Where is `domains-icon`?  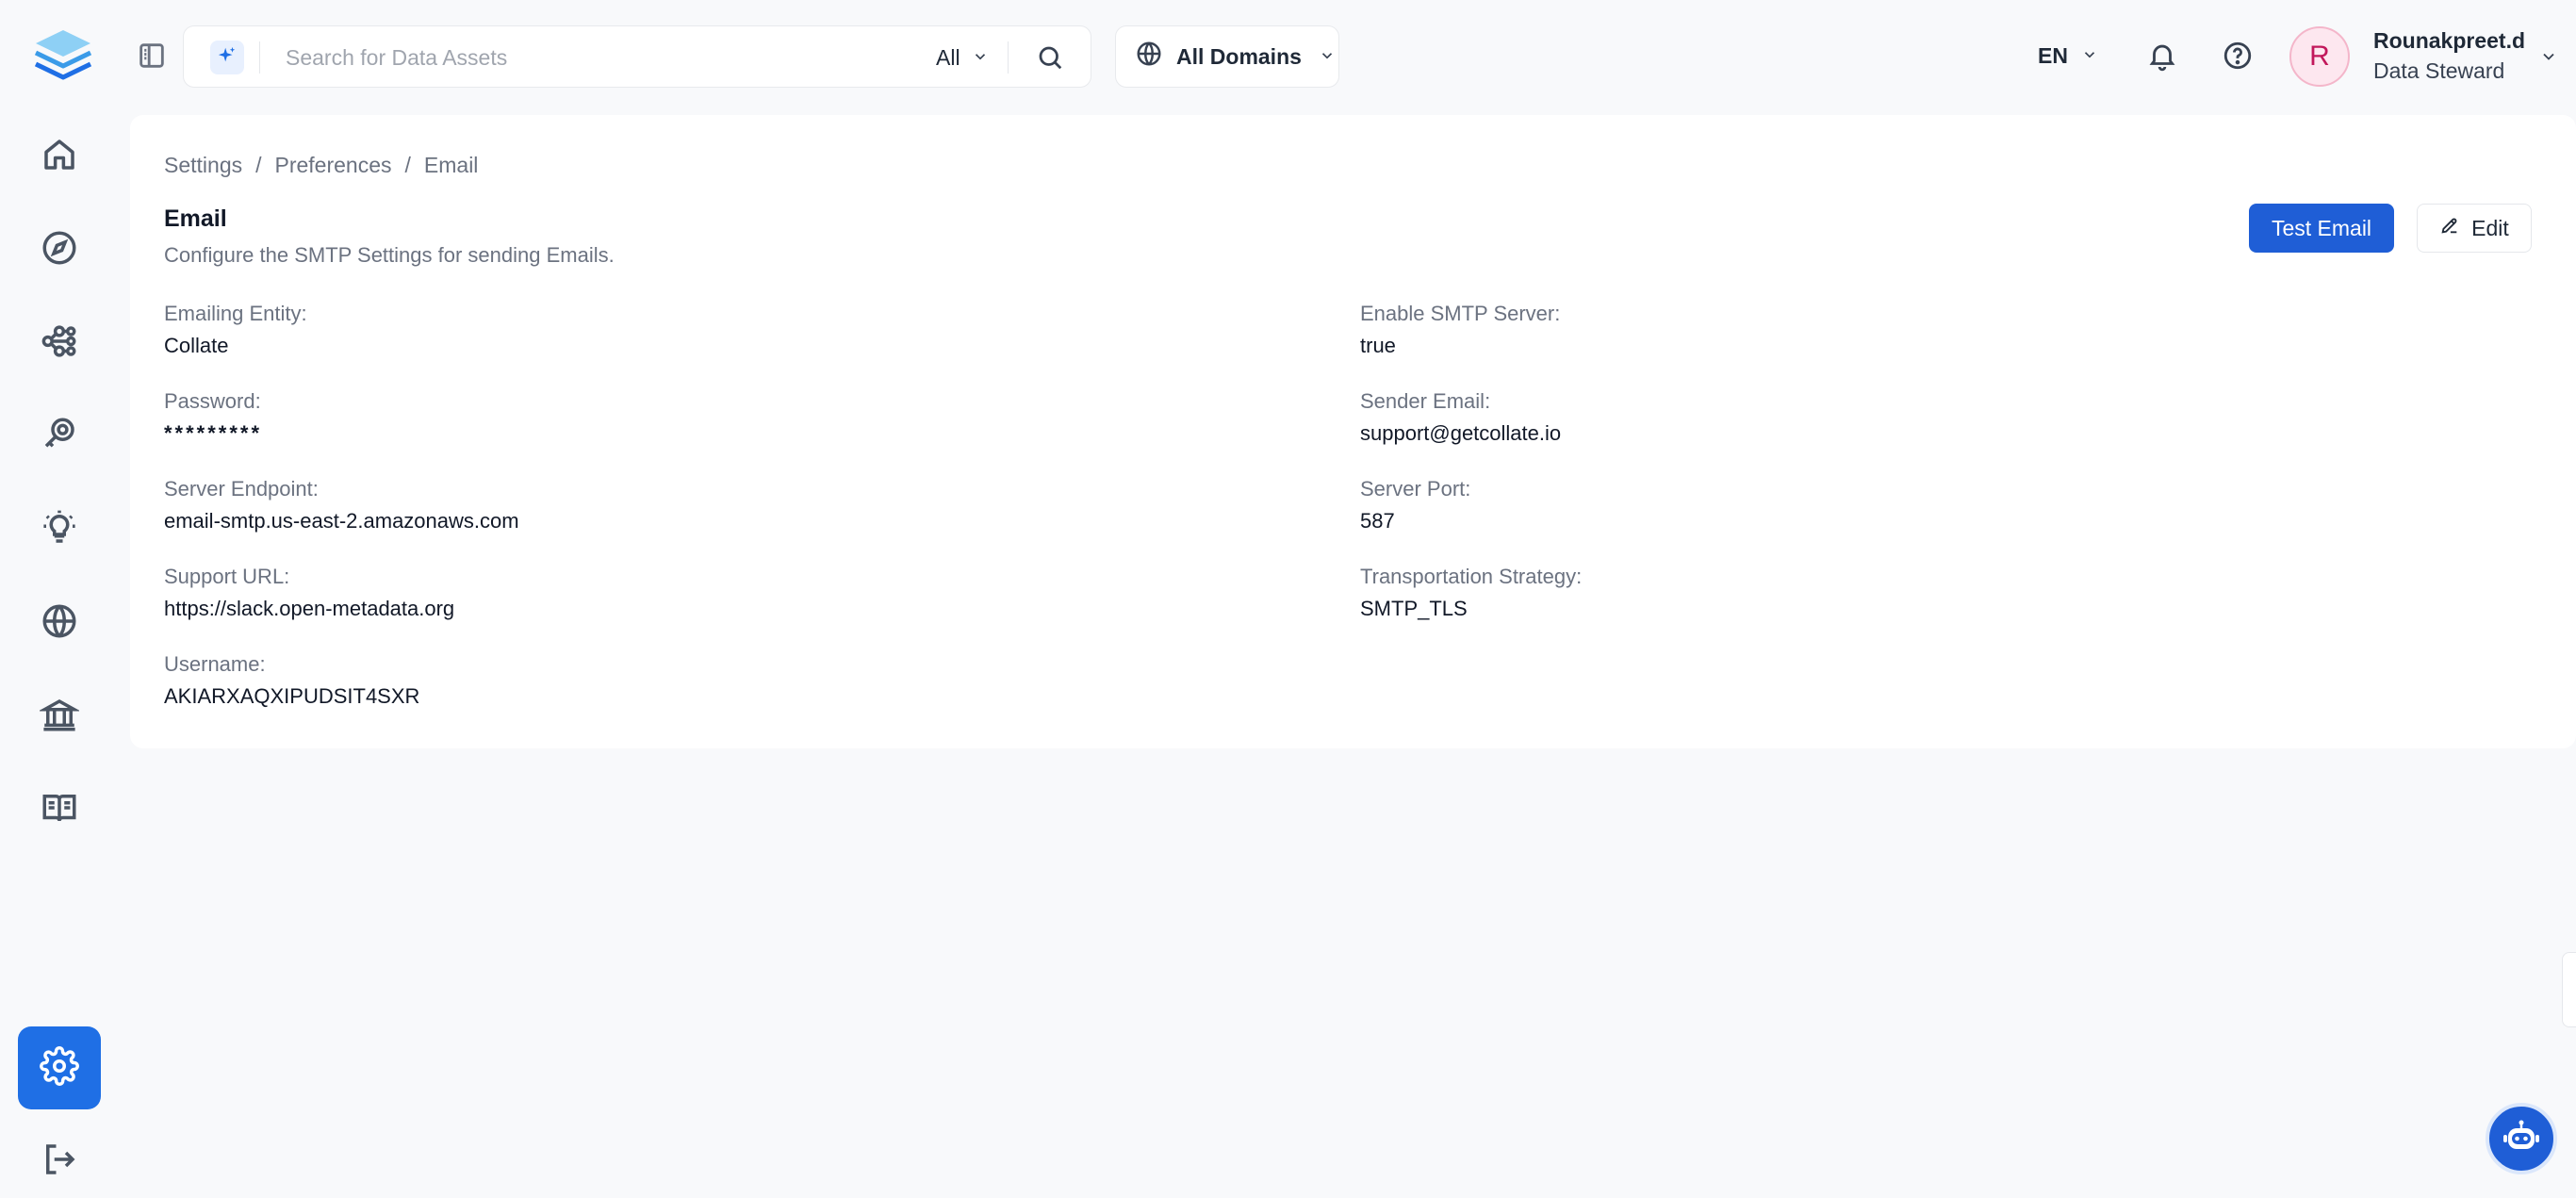 domains-icon is located at coordinates (59, 623).